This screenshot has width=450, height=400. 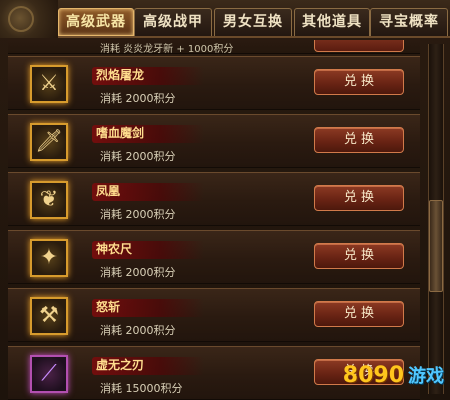 What do you see at coordinates (436, 246) in the screenshot?
I see `scrollbar-thumb` at bounding box center [436, 246].